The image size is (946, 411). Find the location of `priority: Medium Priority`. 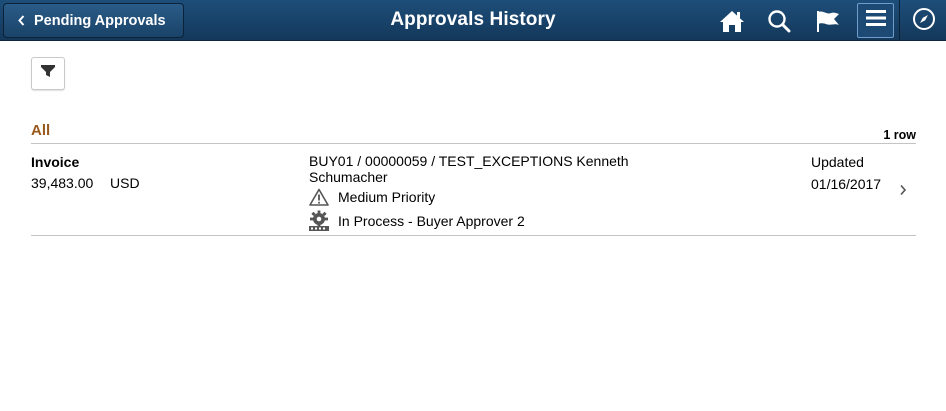

priority: Medium Priority is located at coordinates (371, 197).